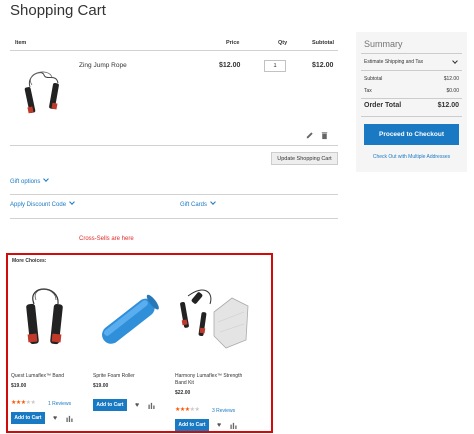  Describe the element at coordinates (452, 91) in the screenshot. I see `tax-value: $0.00` at that location.